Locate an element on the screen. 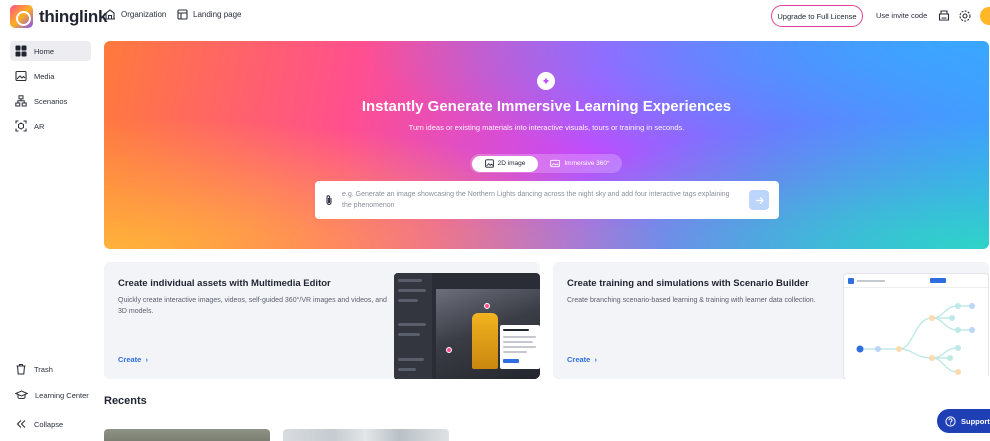 Image resolution: width=990 pixels, height=441 pixels. paperclip-icon is located at coordinates (329, 200).